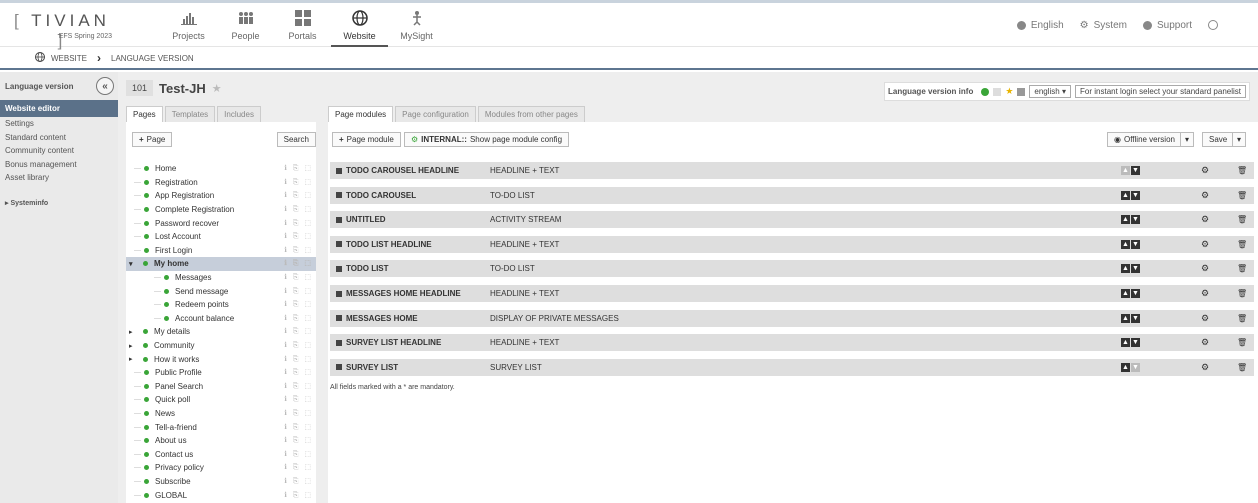 This screenshot has width=1258, height=503. What do you see at coordinates (792, 195) in the screenshot?
I see `module-row: TODO CAROUSEL TO-DO LIST ▲ ▼ ⚙ 🗑` at bounding box center [792, 195].